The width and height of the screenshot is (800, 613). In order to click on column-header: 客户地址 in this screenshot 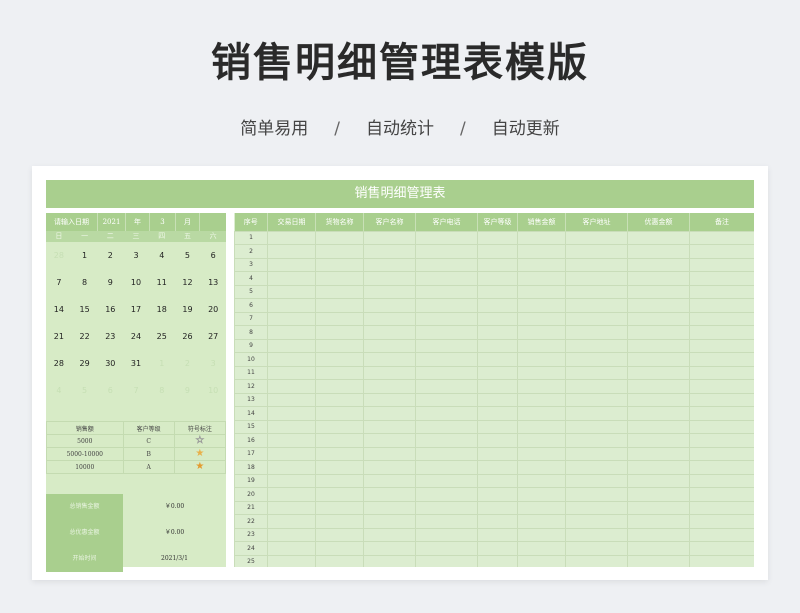, I will do `click(596, 222)`.